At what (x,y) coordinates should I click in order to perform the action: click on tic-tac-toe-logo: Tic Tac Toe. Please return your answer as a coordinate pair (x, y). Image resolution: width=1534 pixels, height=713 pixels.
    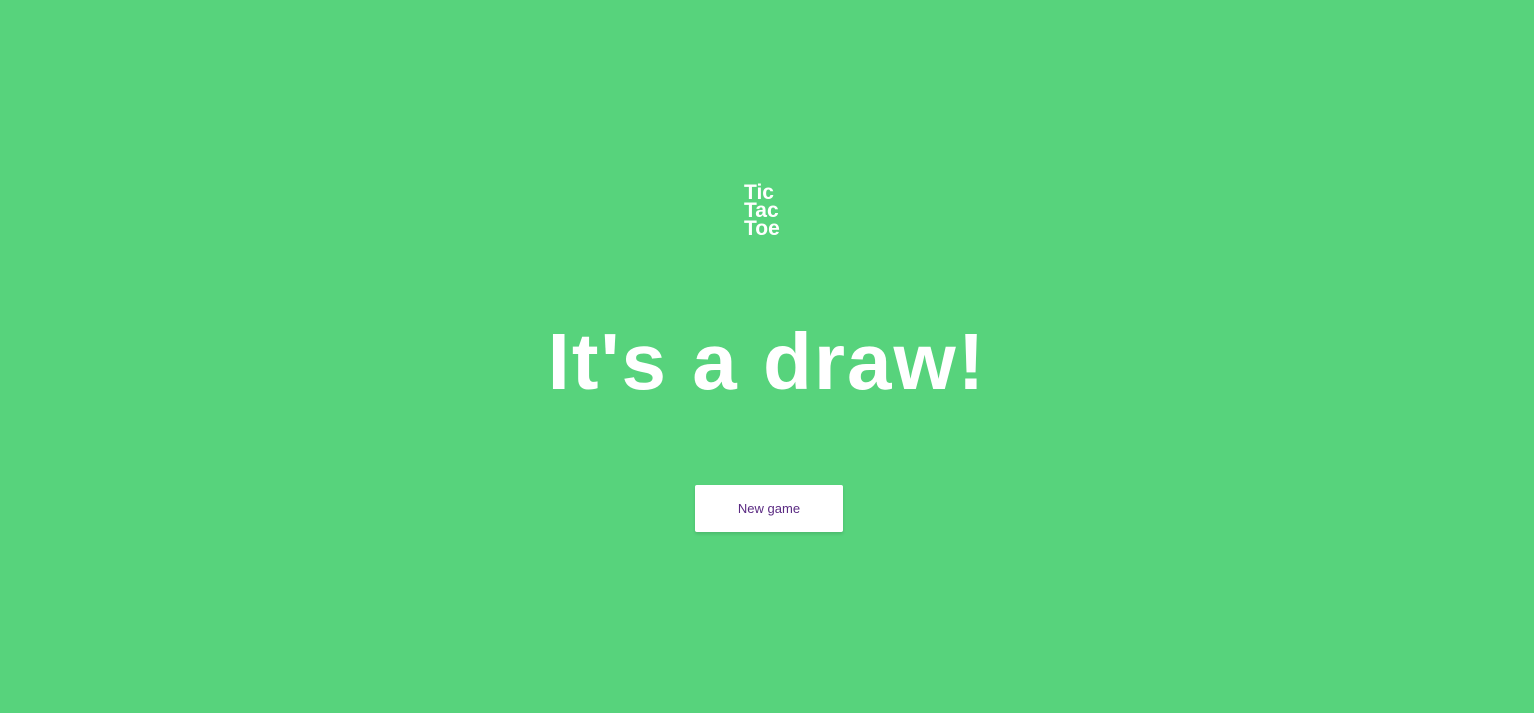
    Looking at the image, I should click on (770, 211).